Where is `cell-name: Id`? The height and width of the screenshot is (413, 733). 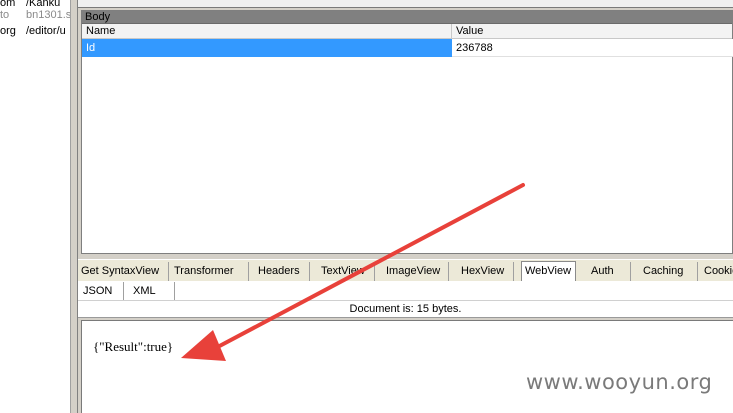 cell-name: Id is located at coordinates (267, 48).